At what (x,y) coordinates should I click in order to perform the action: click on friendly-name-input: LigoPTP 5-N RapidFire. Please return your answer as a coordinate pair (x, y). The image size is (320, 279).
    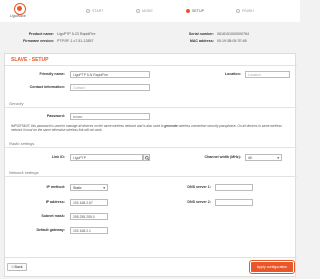
    Looking at the image, I should click on (110, 74).